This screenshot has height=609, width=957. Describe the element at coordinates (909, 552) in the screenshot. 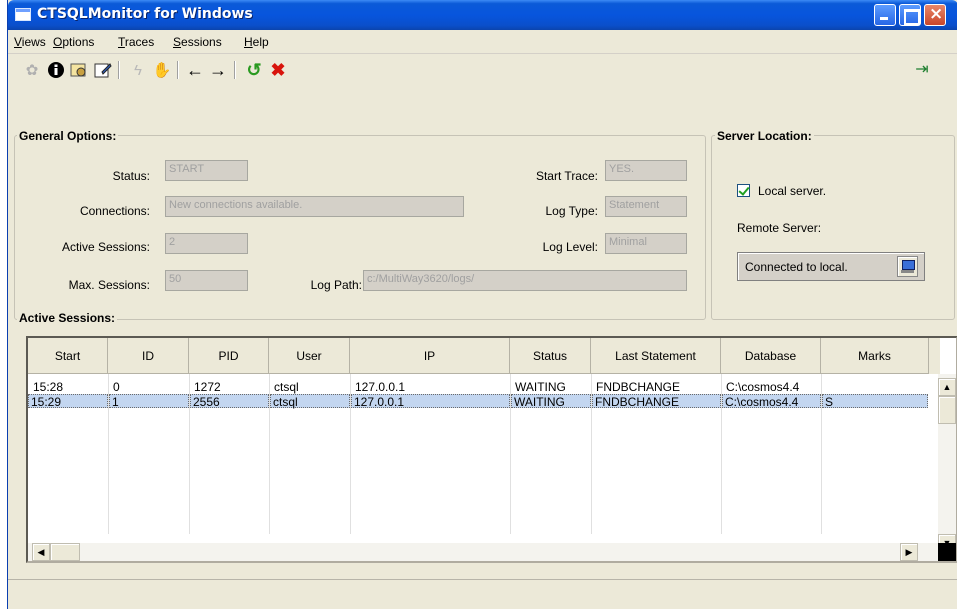

I see `scroll-right-button: ▶` at that location.